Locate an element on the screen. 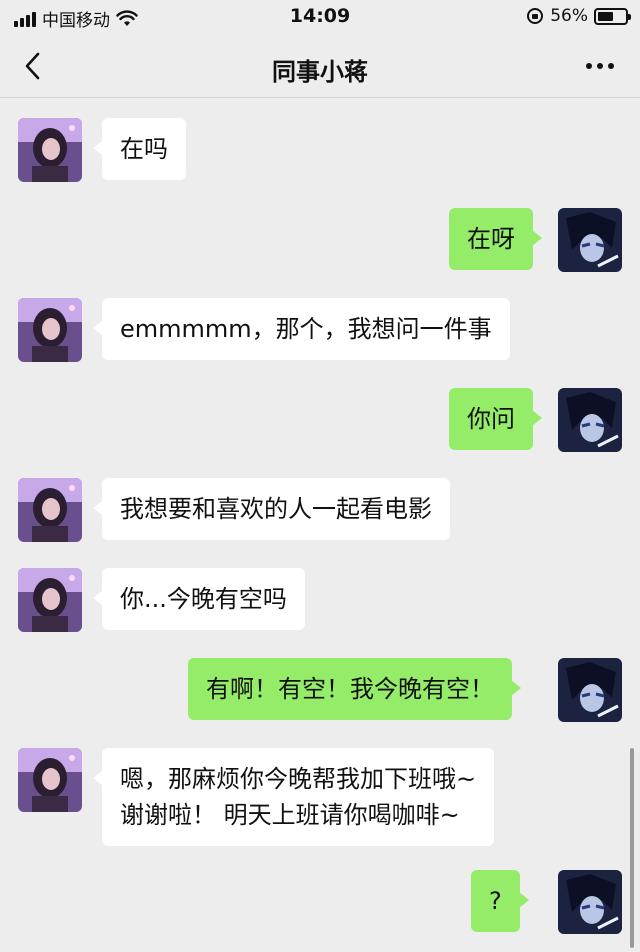 The height and width of the screenshot is (952, 640). chat-title: 同事小蒋 is located at coordinates (320, 72).